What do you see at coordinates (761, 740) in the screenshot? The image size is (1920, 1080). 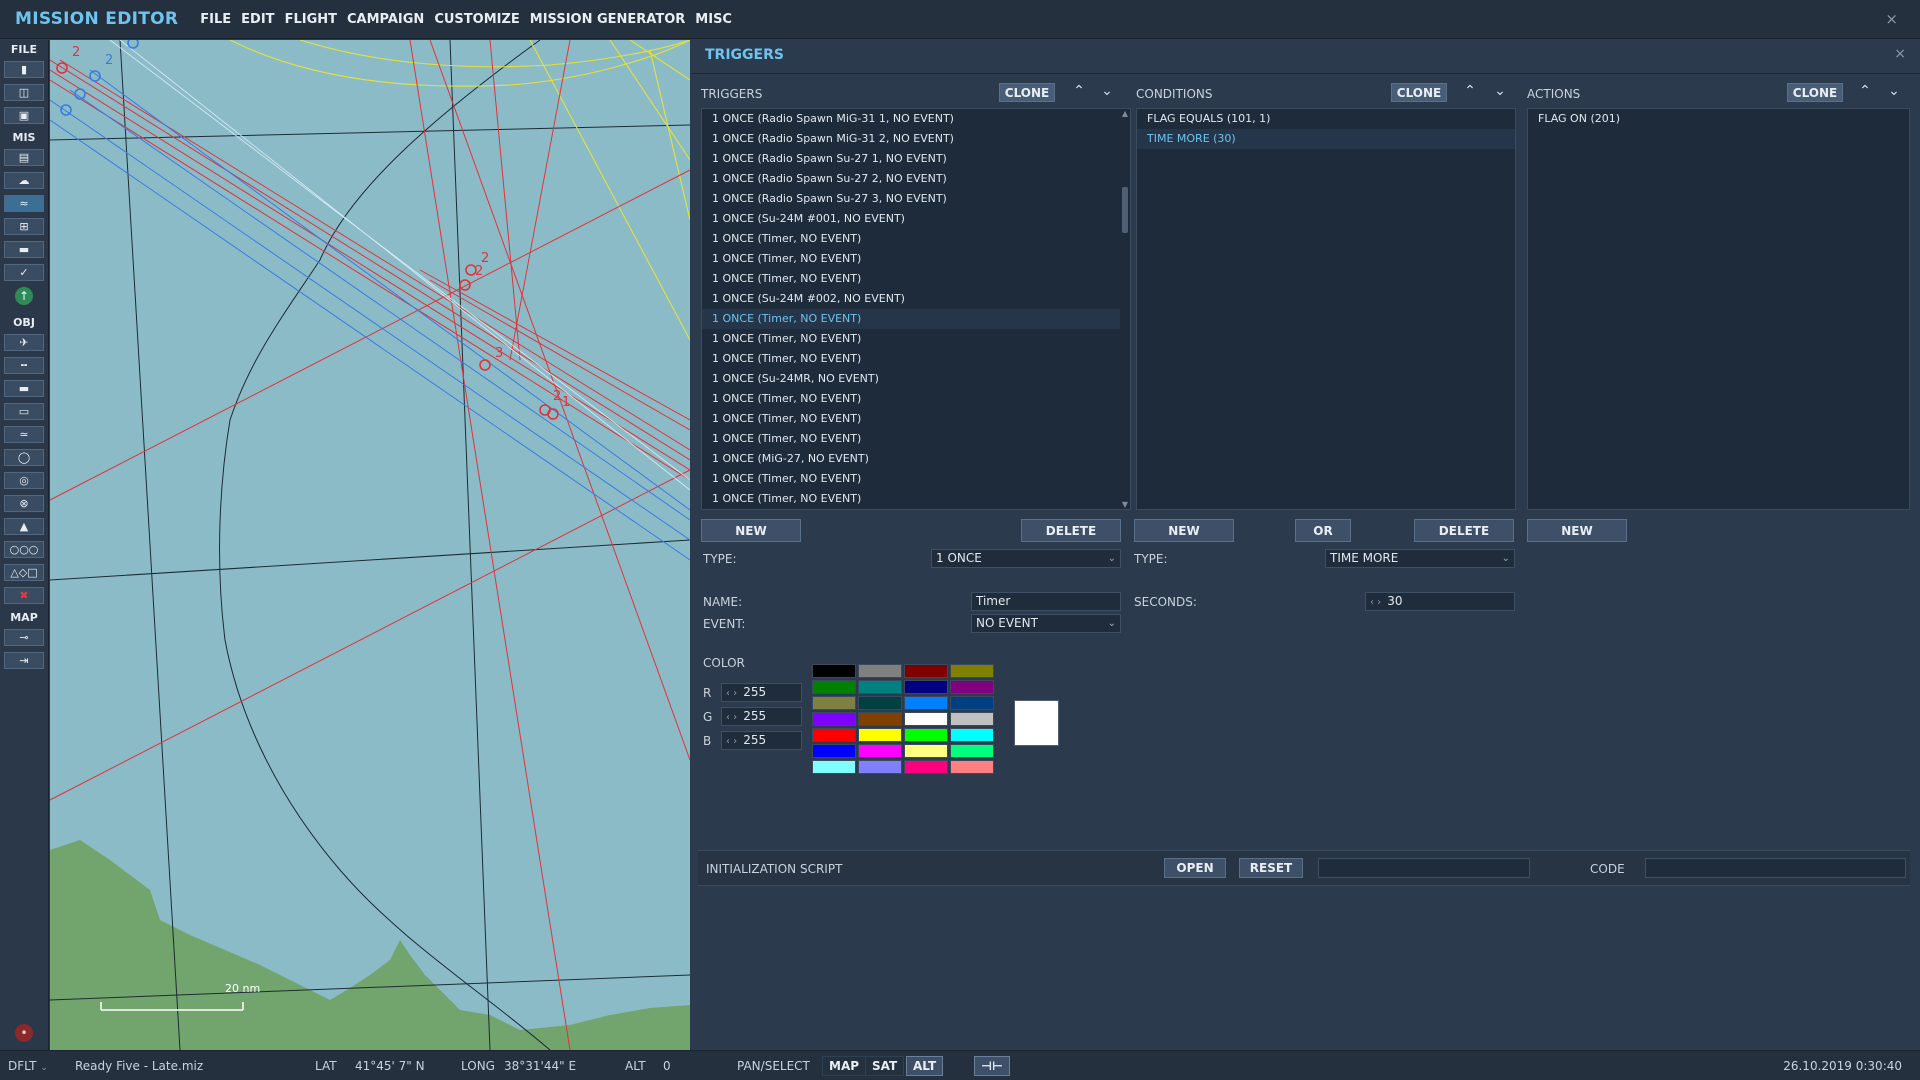 I see `color-b-stepper: ‹ › 255` at bounding box center [761, 740].